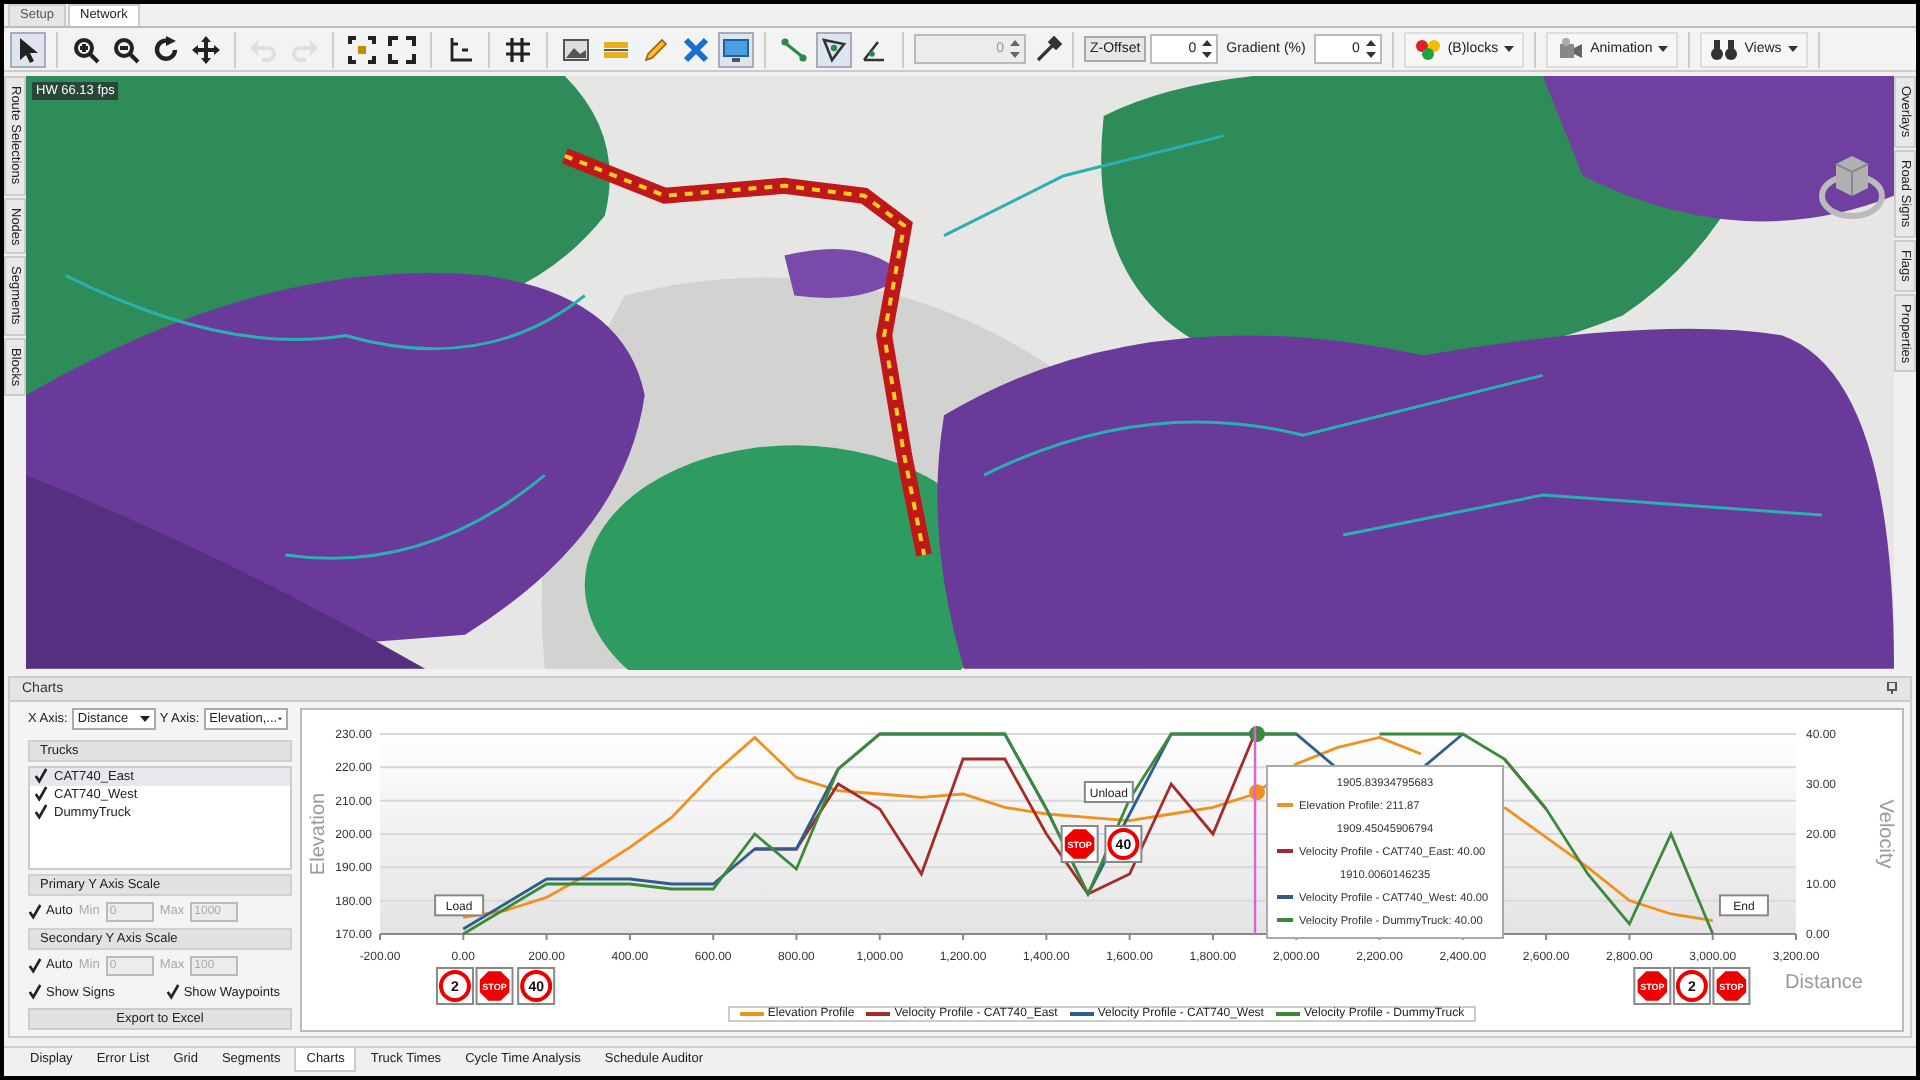  I want to click on screen-icon, so click(736, 49).